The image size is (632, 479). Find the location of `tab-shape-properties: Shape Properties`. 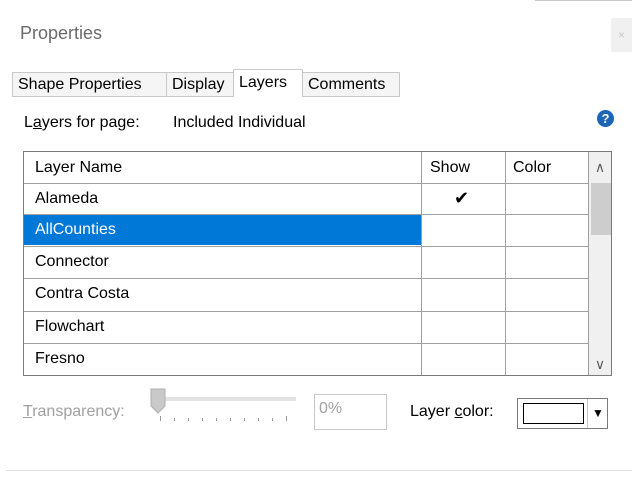

tab-shape-properties: Shape Properties is located at coordinates (89, 84).